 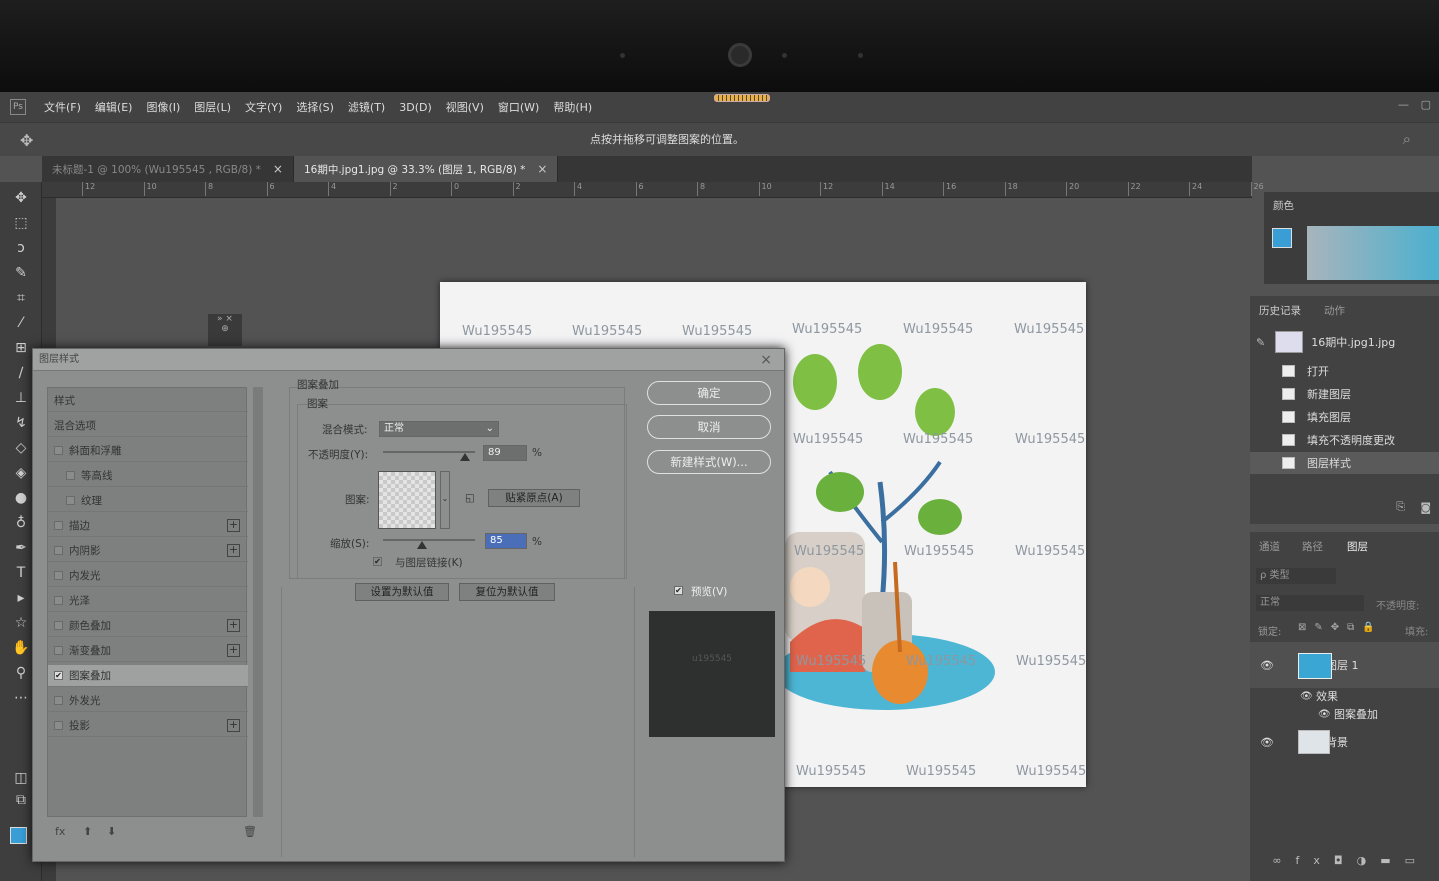 I want to click on path-select-icon: ▸, so click(x=21, y=601).